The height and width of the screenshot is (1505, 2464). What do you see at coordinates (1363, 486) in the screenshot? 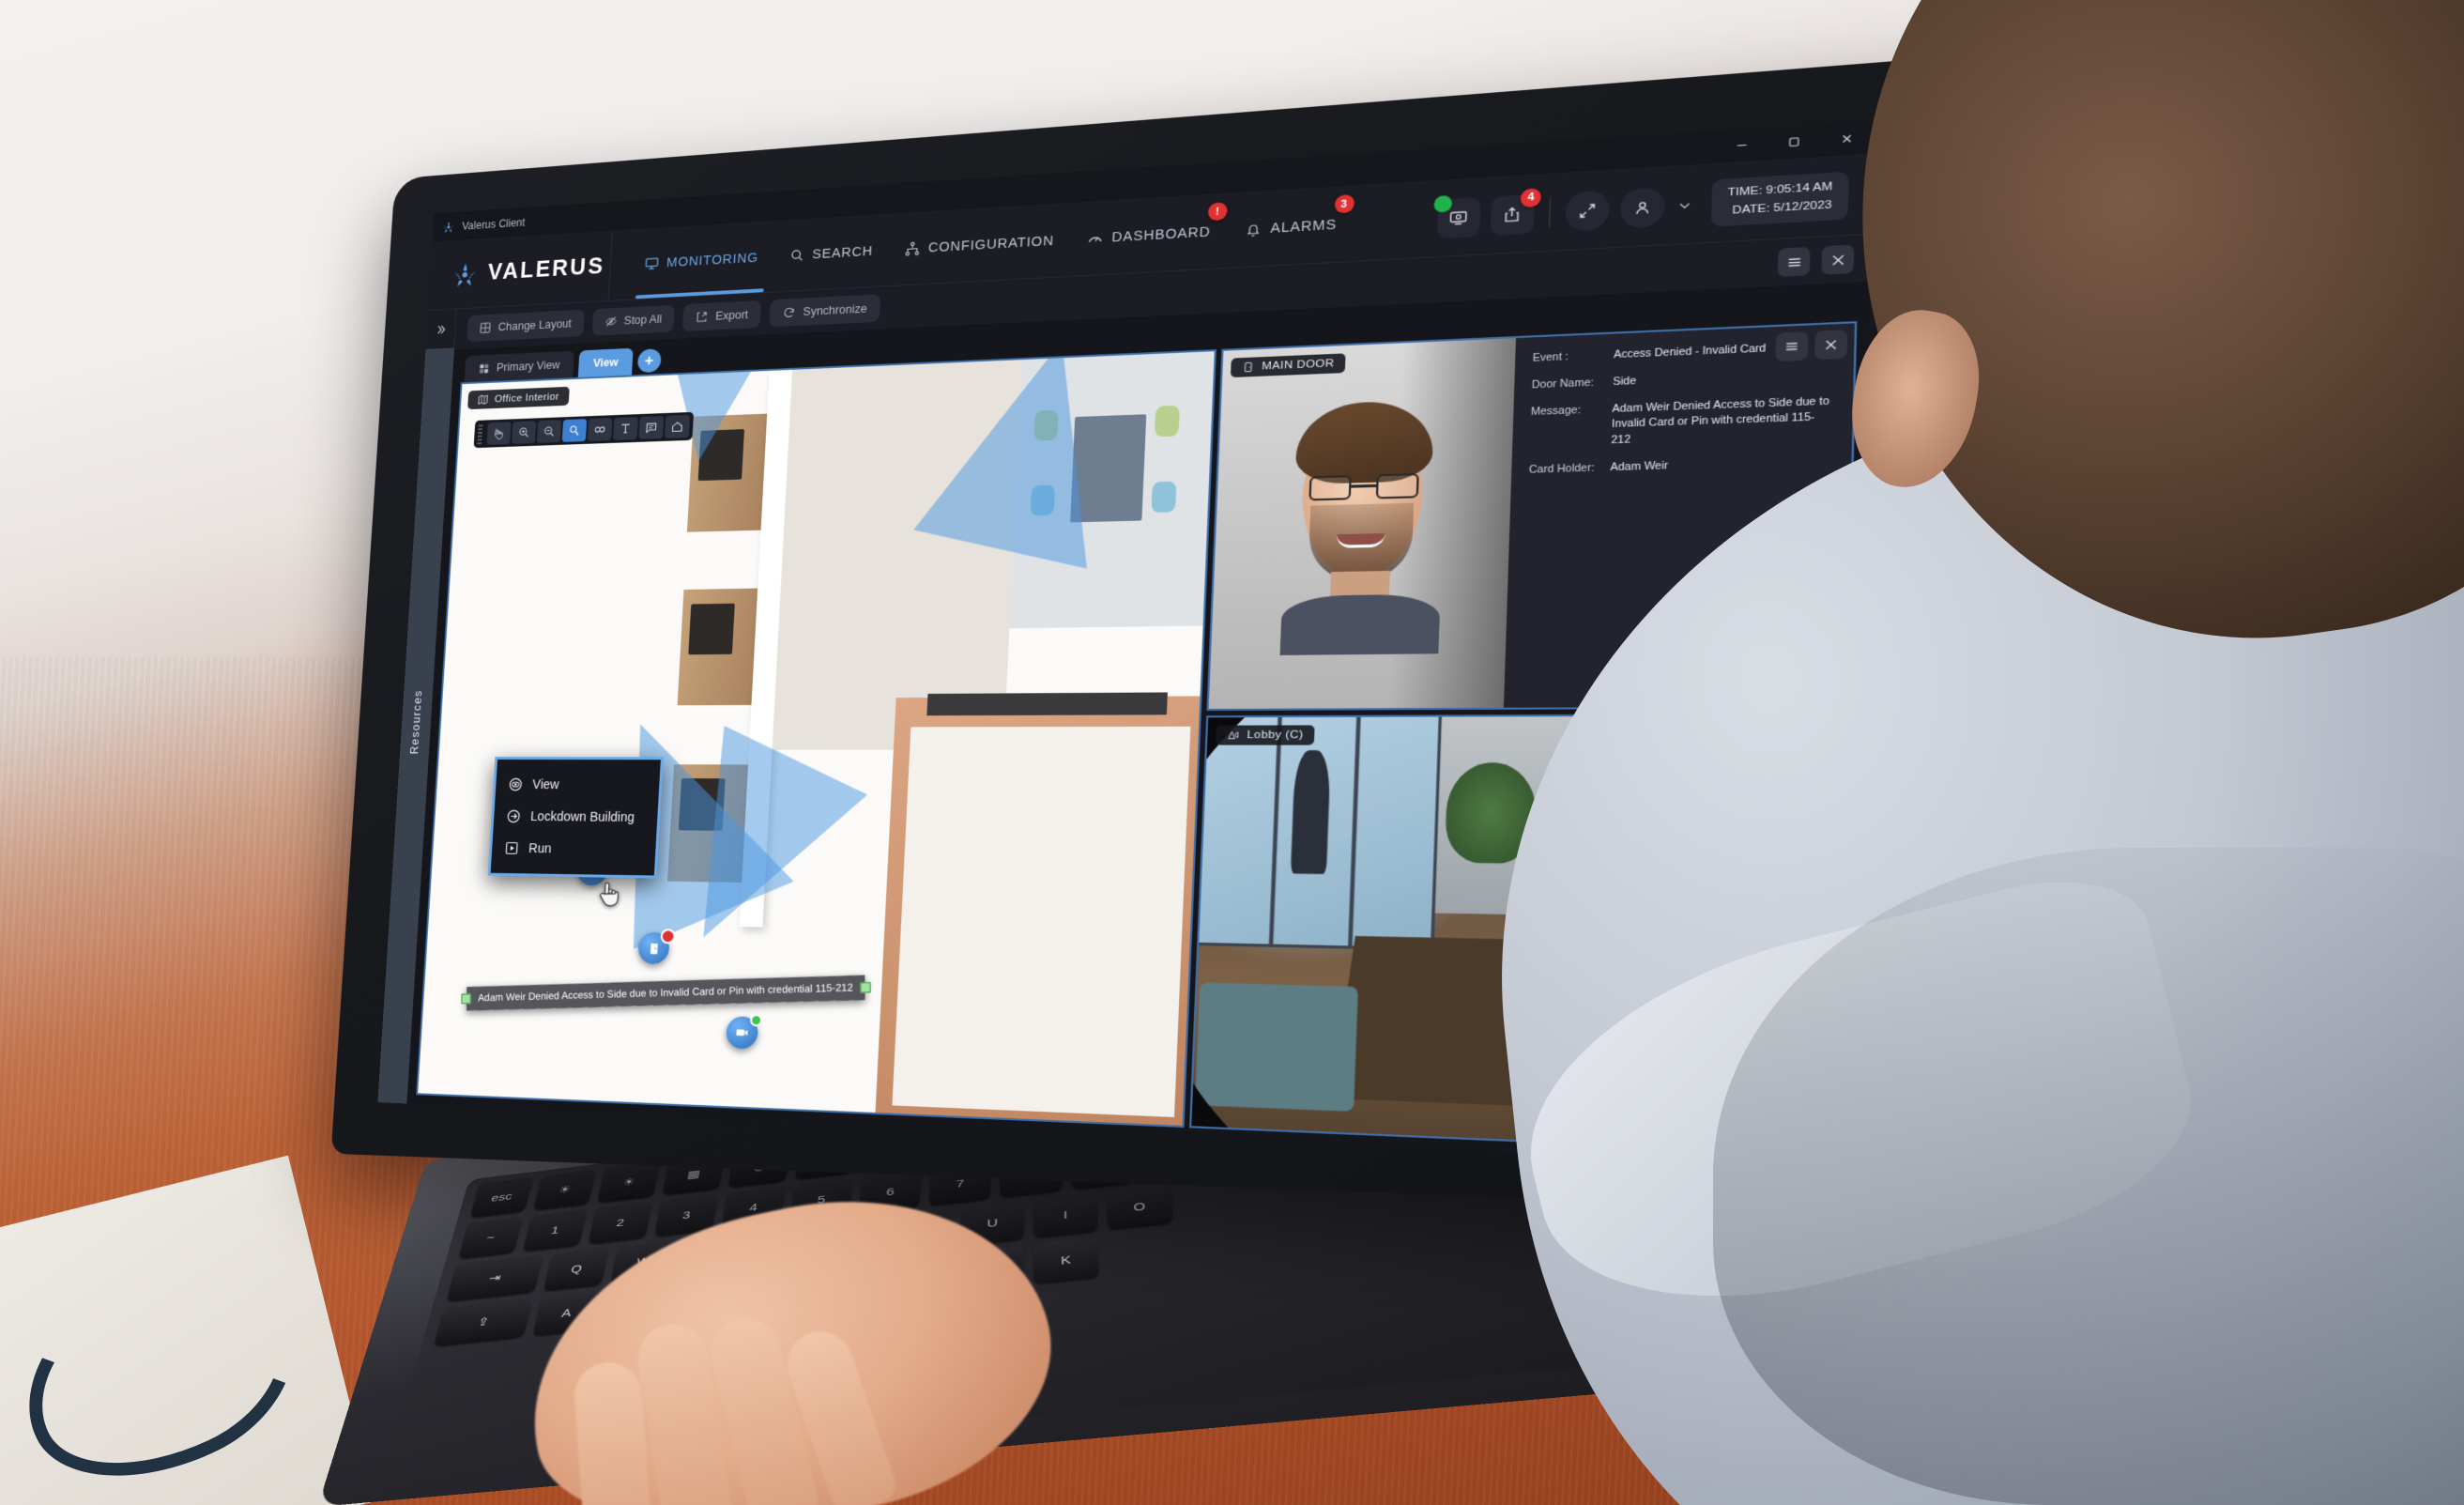
I see `glasses-bridge` at bounding box center [1363, 486].